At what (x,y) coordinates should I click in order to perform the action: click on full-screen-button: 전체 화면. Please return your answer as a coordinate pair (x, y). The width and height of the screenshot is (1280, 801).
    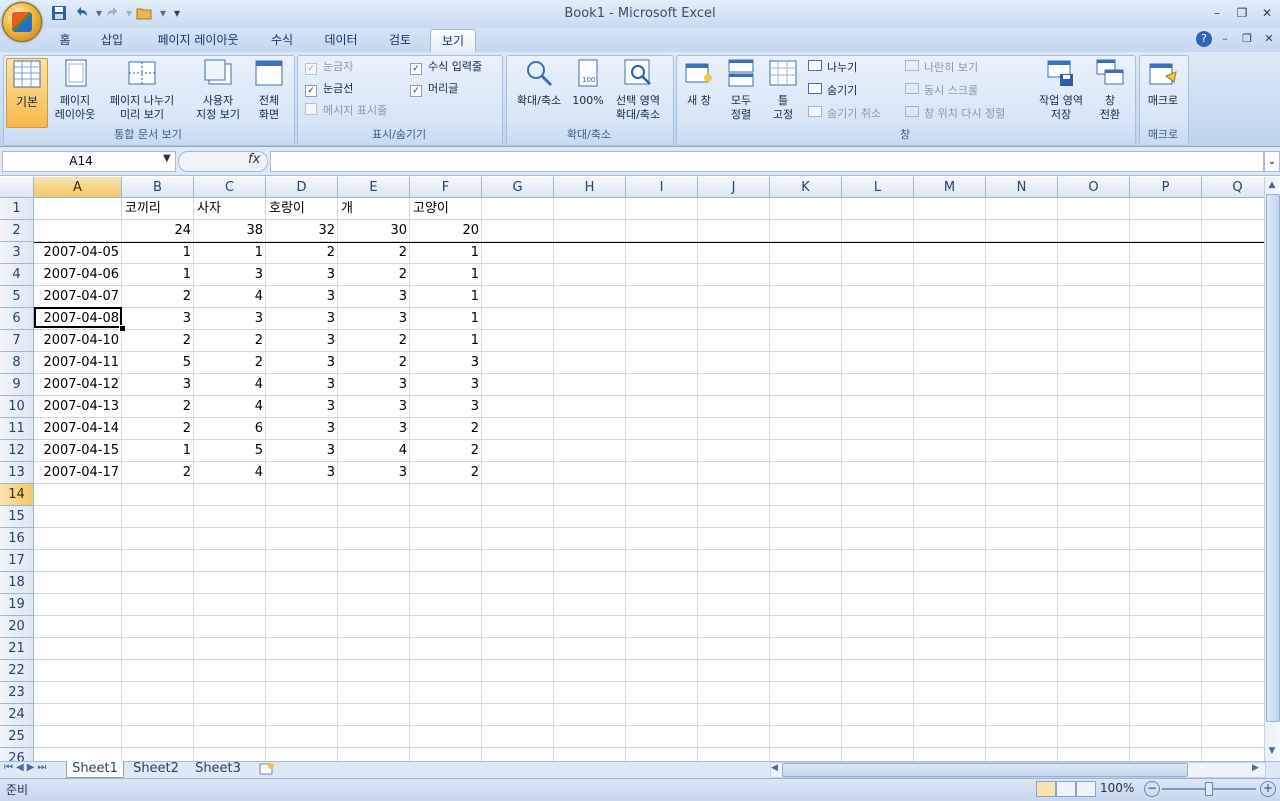
    Looking at the image, I should click on (269, 92).